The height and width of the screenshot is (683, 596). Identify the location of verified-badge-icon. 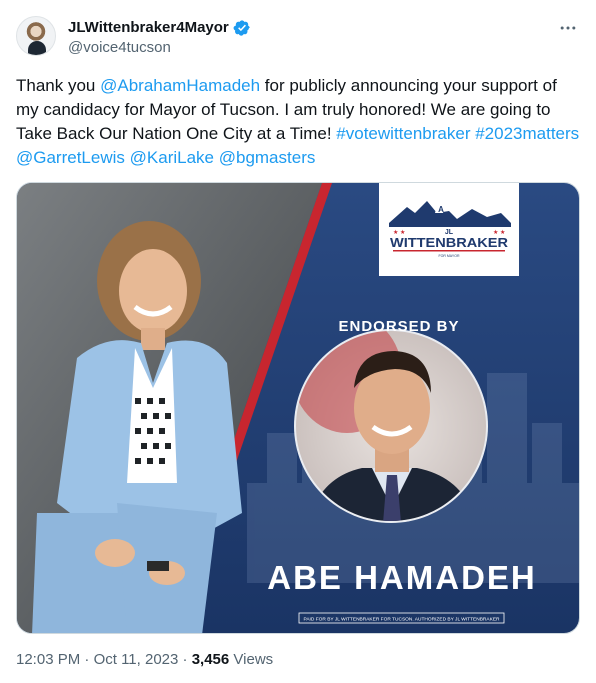
(241, 27).